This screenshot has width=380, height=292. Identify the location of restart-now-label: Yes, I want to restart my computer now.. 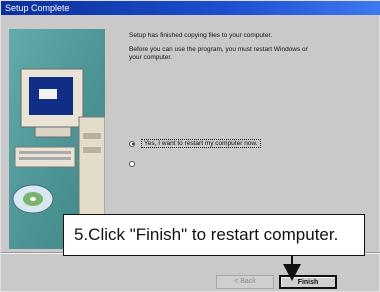
(201, 143).